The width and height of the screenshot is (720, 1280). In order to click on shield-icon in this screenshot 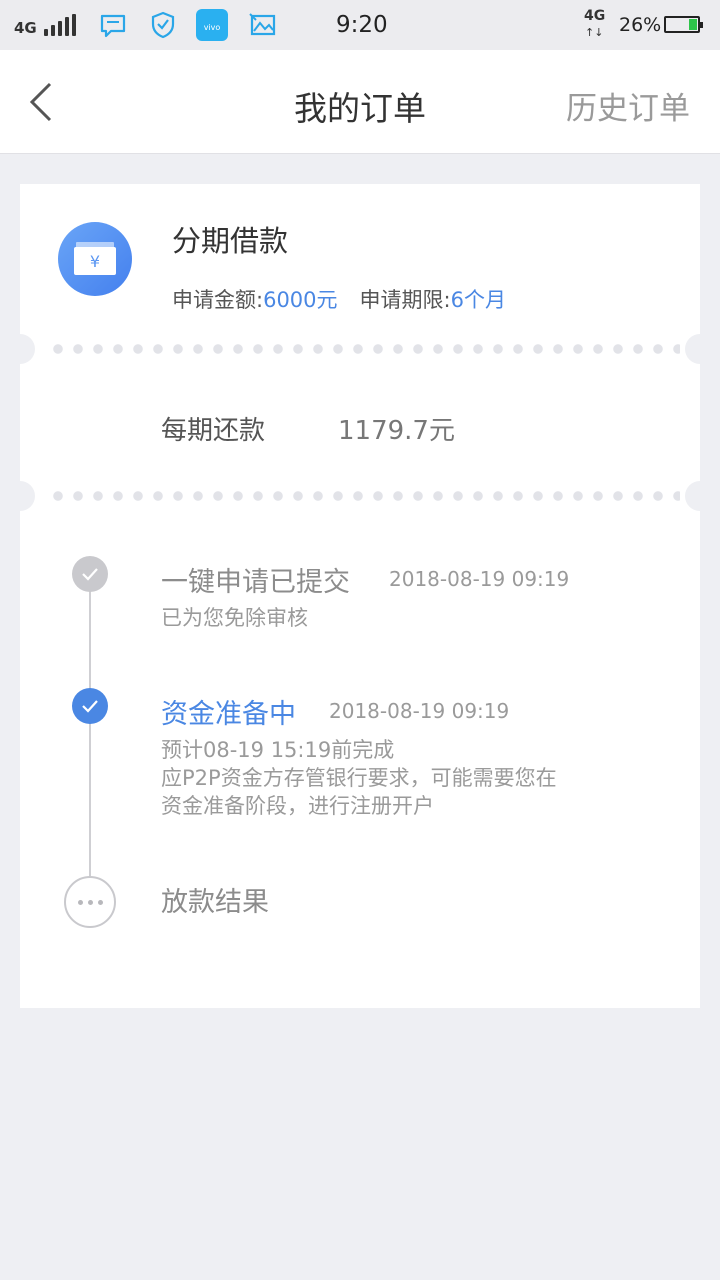, I will do `click(163, 25)`.